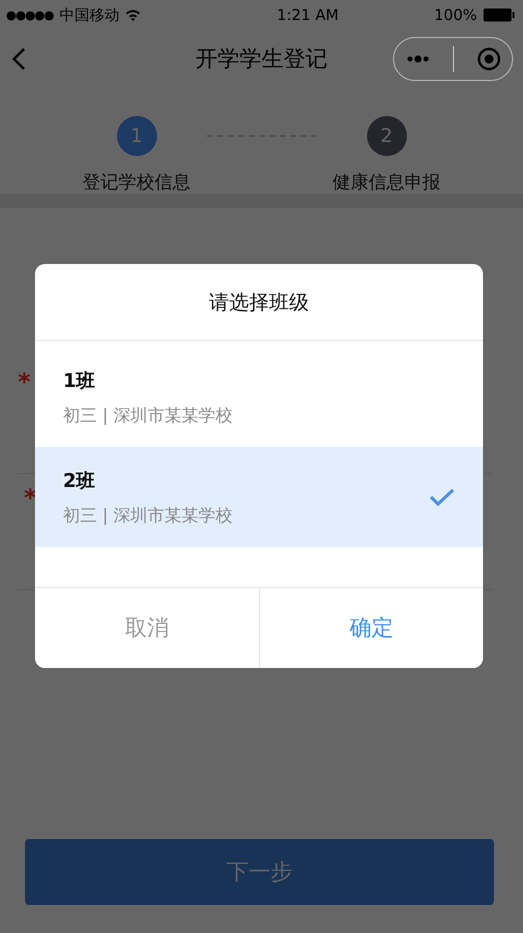 Image resolution: width=523 pixels, height=933 pixels. What do you see at coordinates (79, 481) in the screenshot?
I see `class-name: 2班` at bounding box center [79, 481].